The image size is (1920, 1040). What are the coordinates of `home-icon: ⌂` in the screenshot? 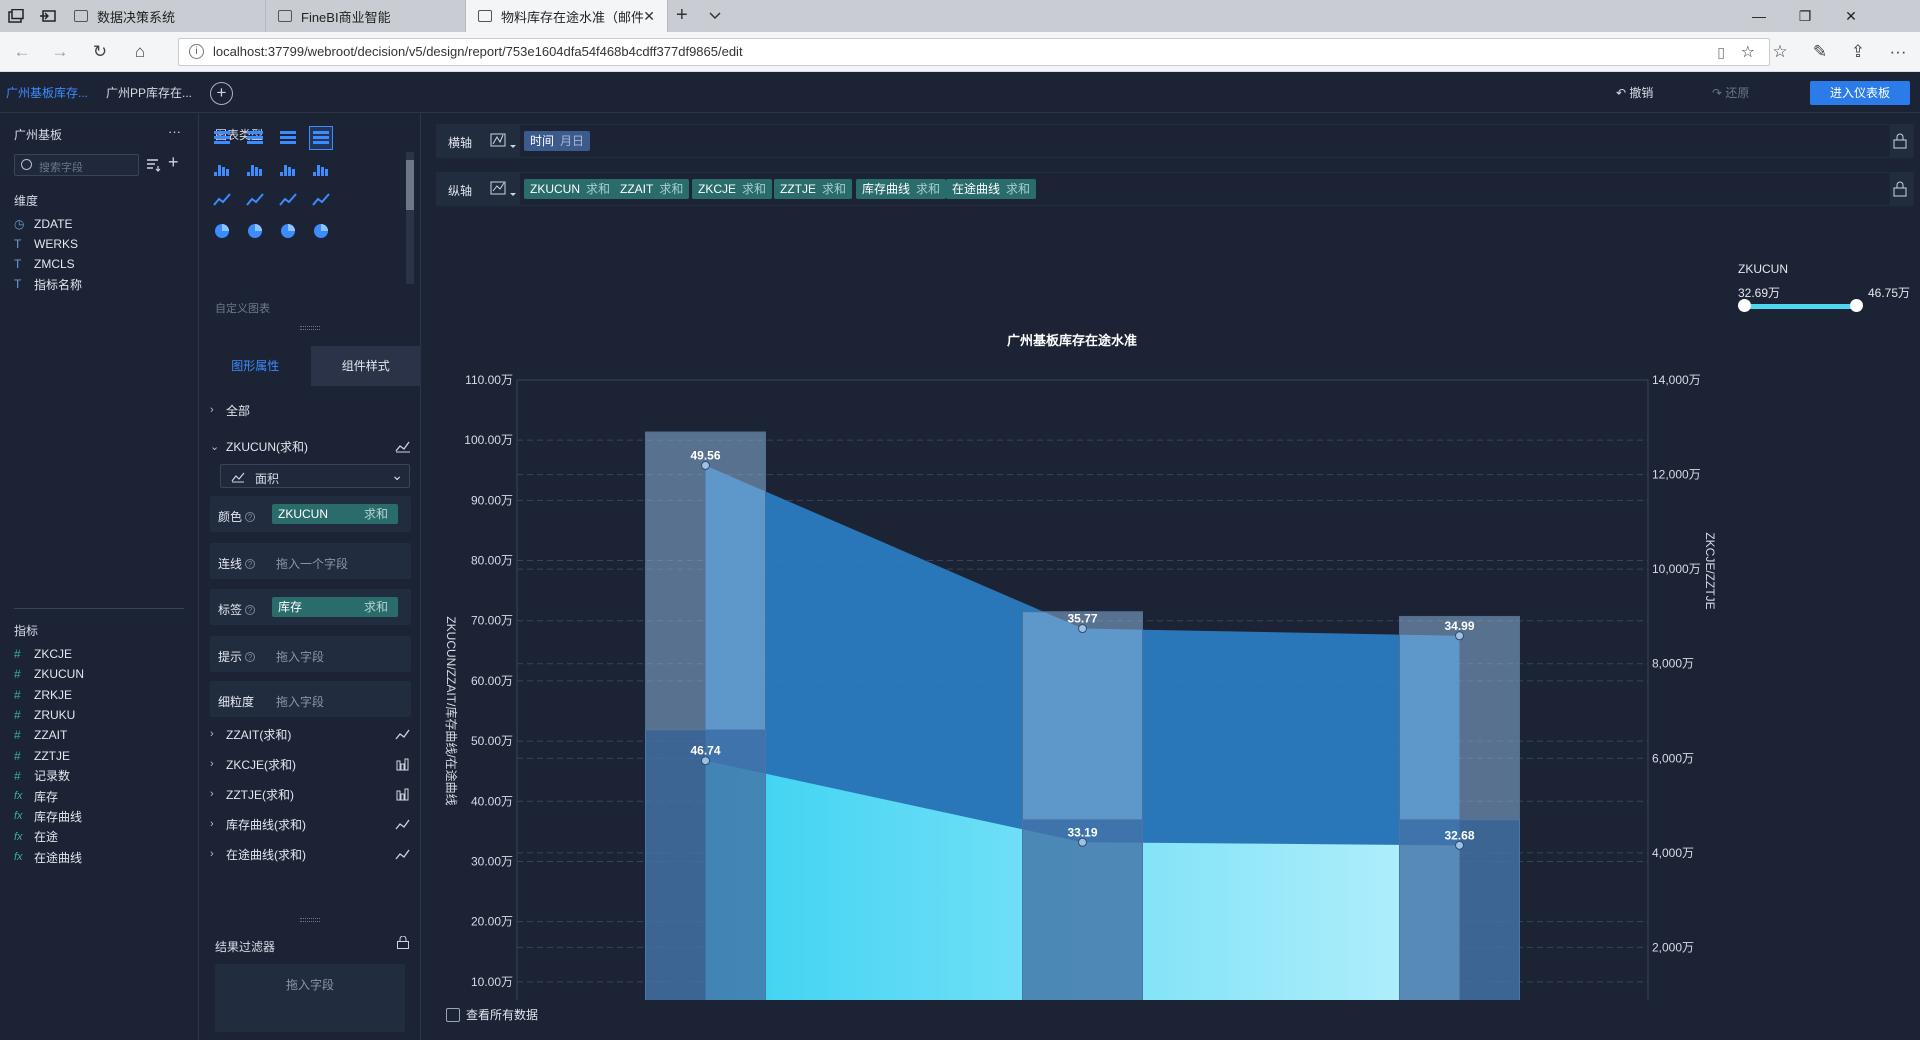 It's located at (140, 52).